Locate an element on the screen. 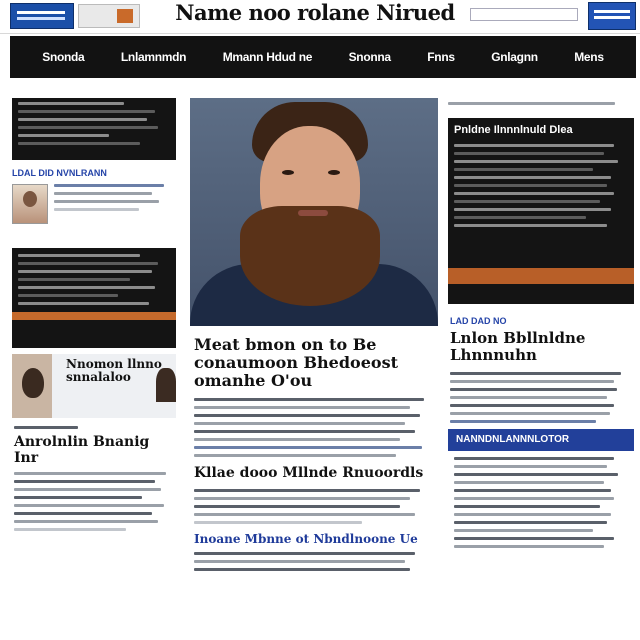  blue-badge-icon is located at coordinates (612, 16).